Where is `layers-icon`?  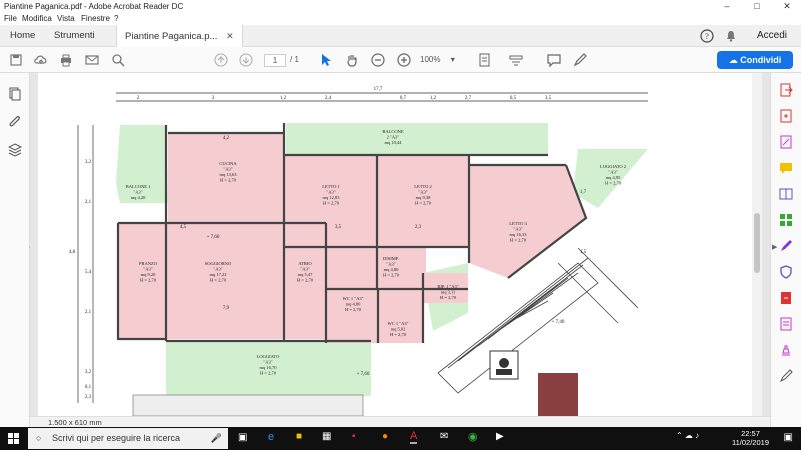 layers-icon is located at coordinates (15, 150).